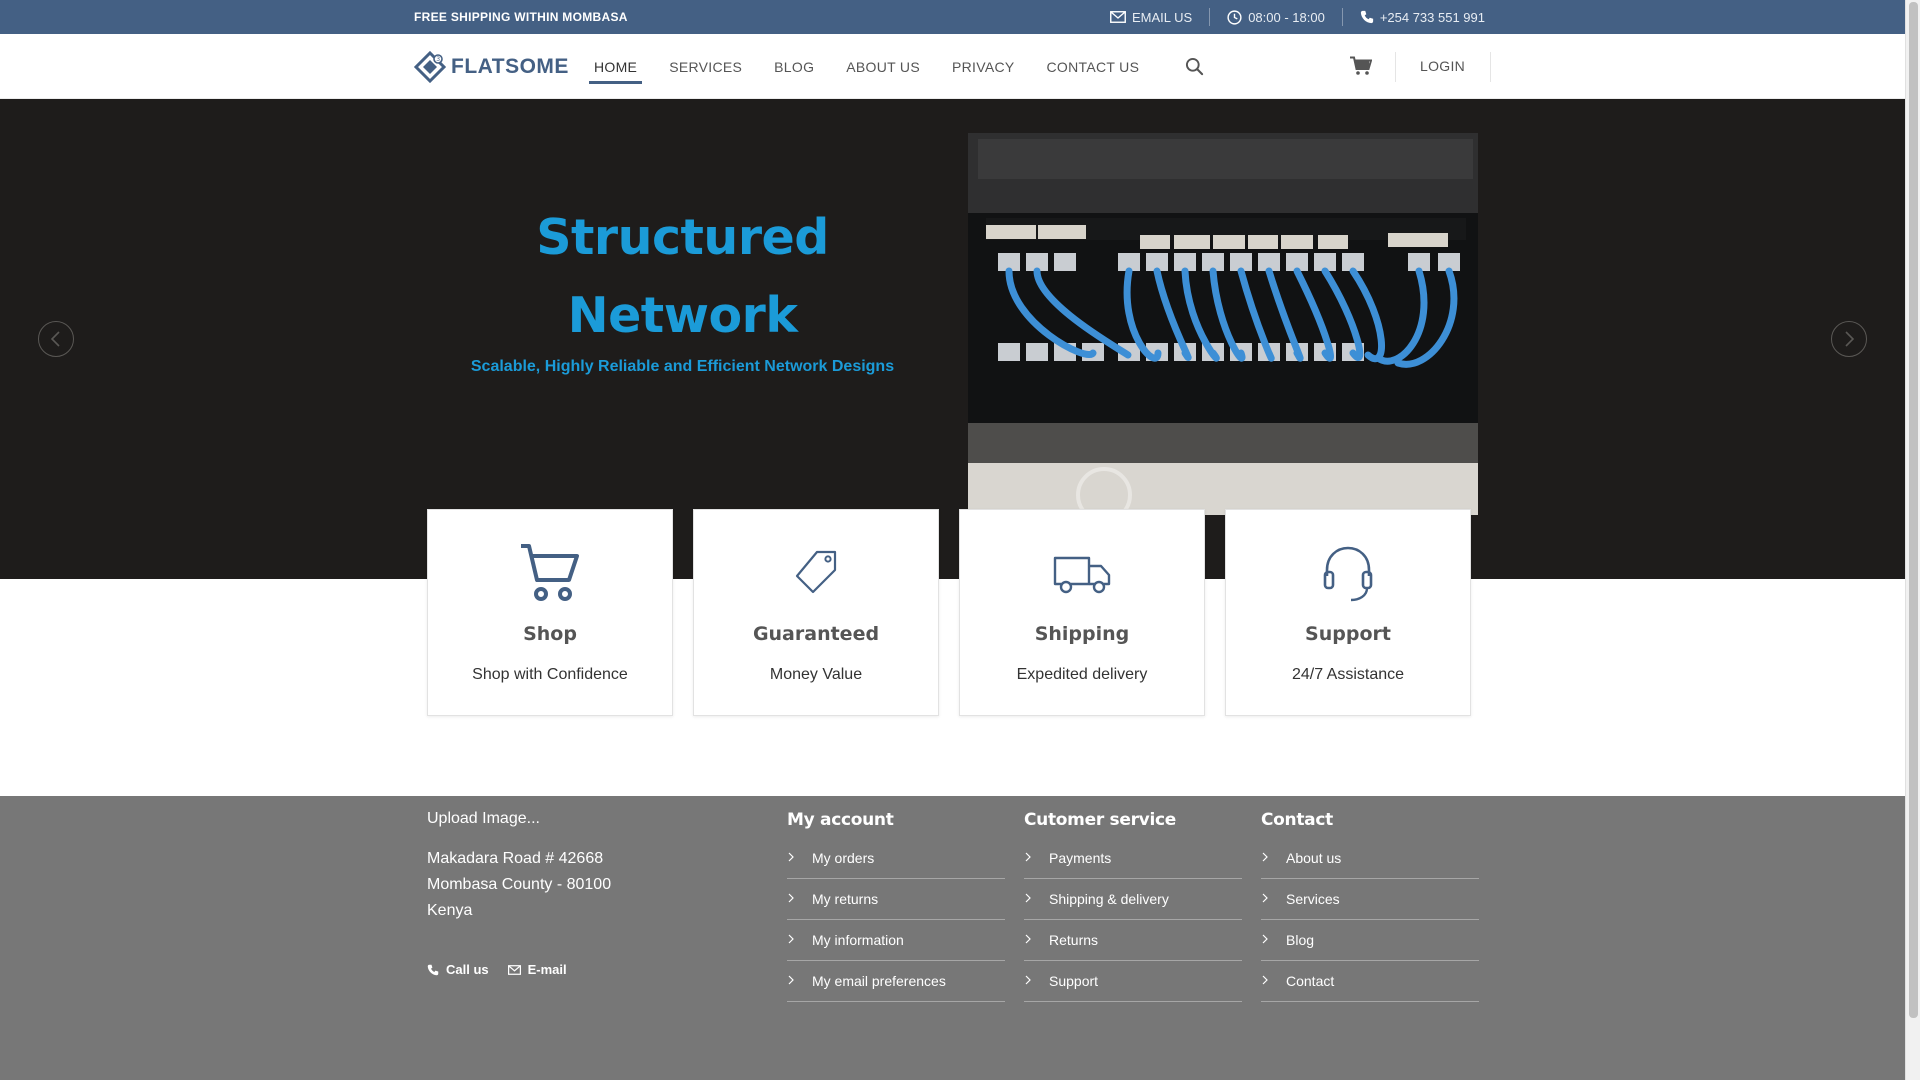  I want to click on footer-contact-links: Call us E-mail, so click(519, 969).